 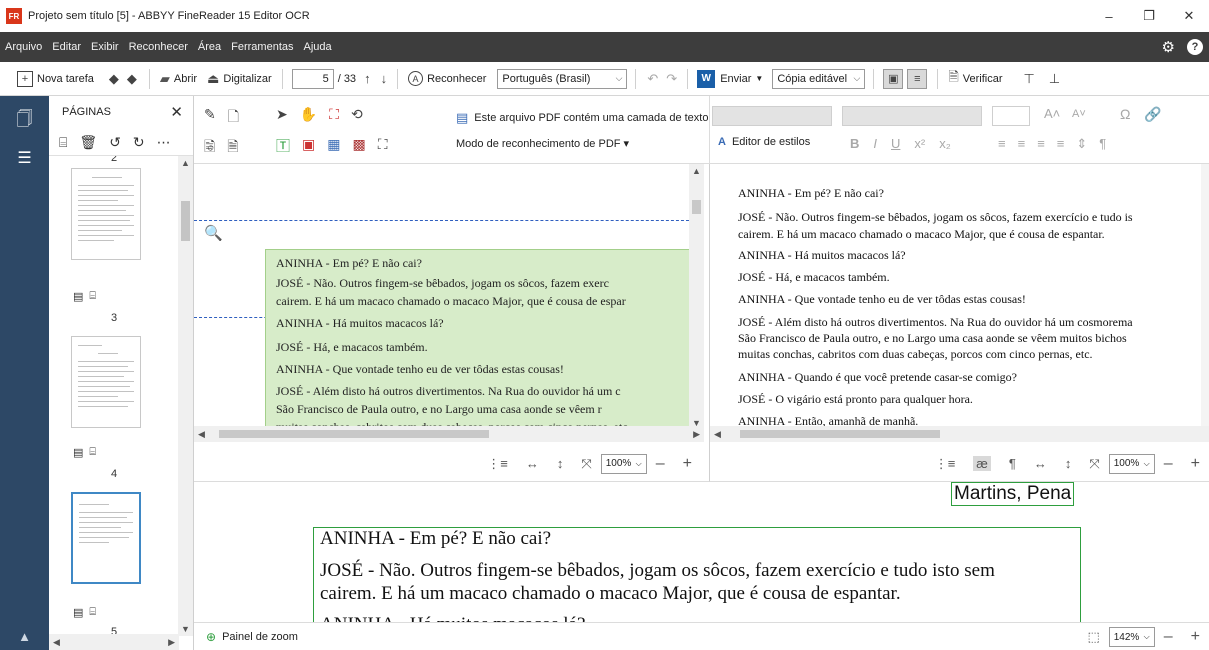 I want to click on bold-icon: B, so click(x=854, y=143).